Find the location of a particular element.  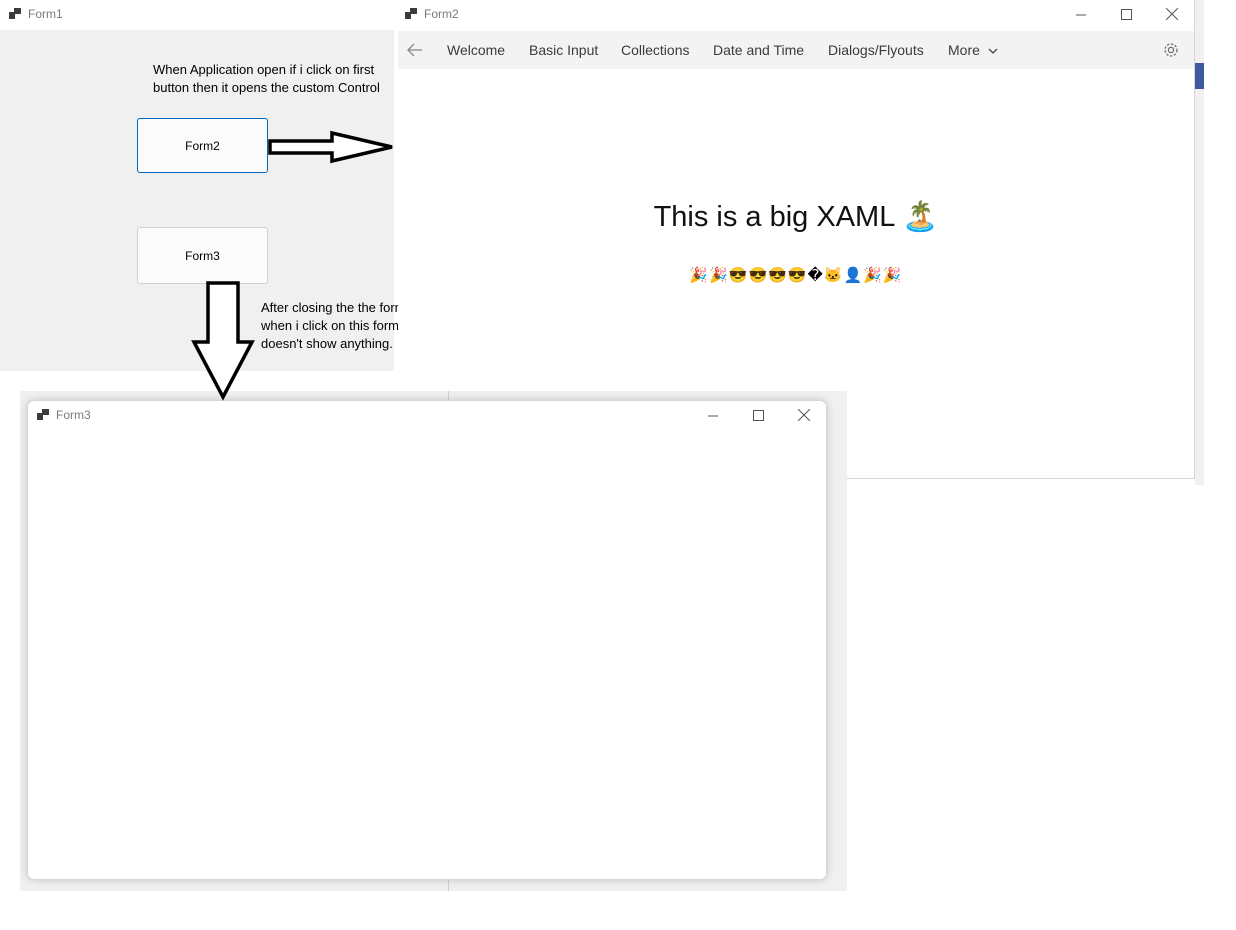

back-button is located at coordinates (415, 50).